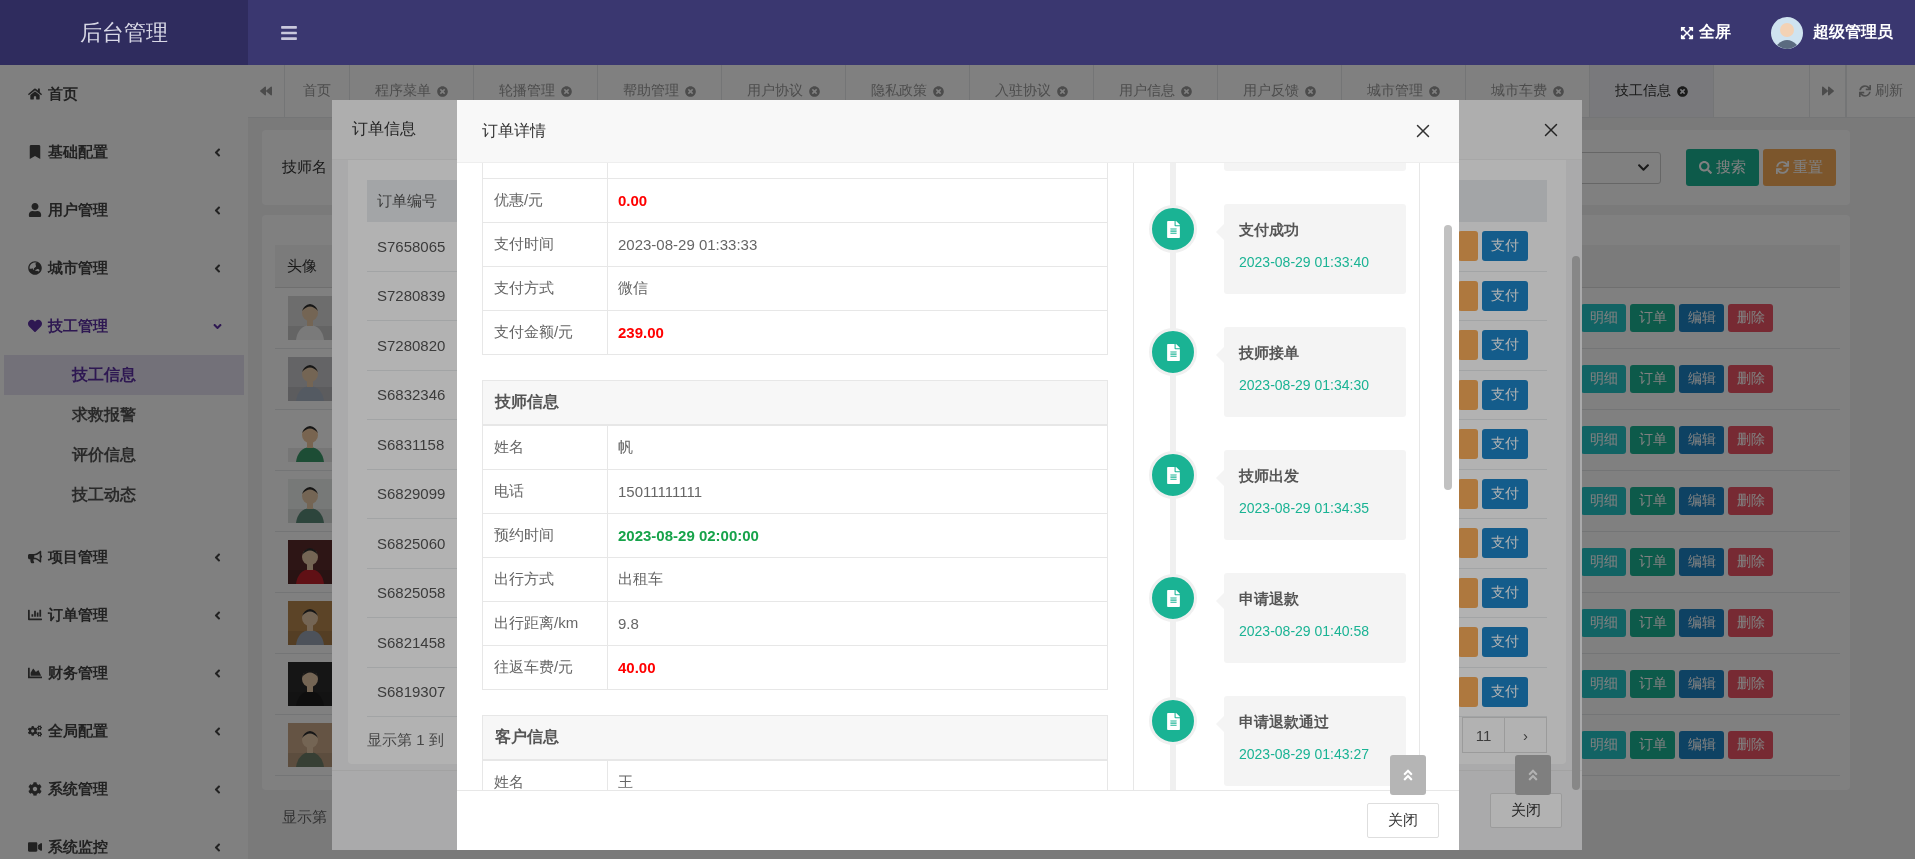  What do you see at coordinates (545, 200) in the screenshot?
I see `field-label: 优惠/元` at bounding box center [545, 200].